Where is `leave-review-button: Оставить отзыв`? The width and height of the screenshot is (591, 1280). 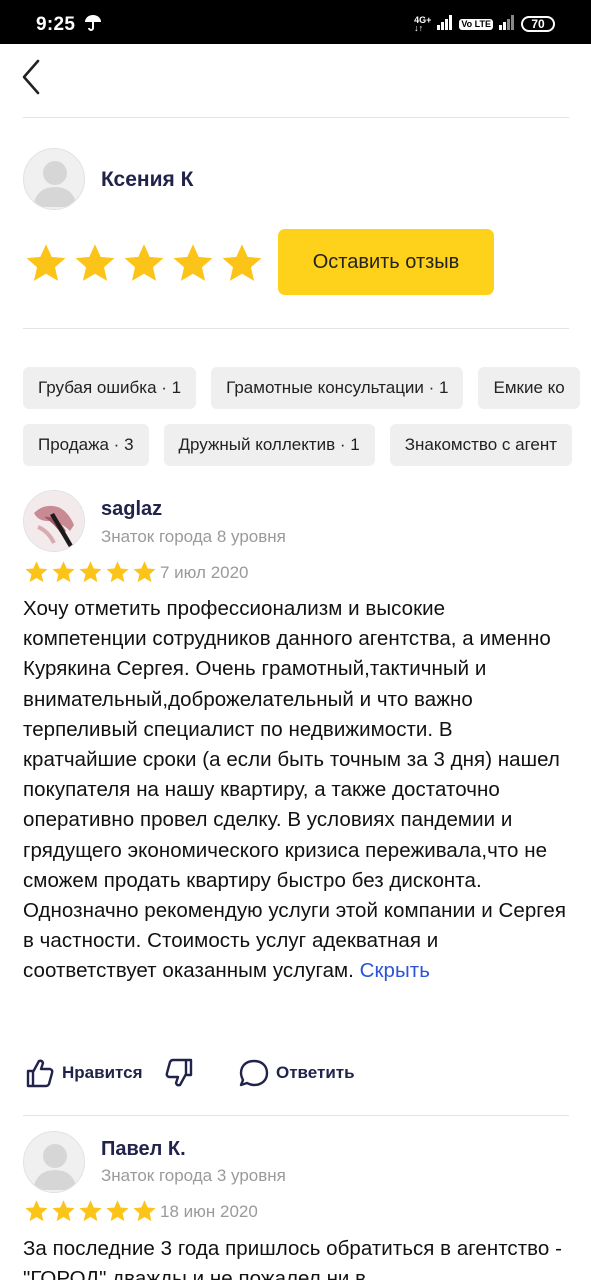
leave-review-button: Оставить отзыв is located at coordinates (386, 262).